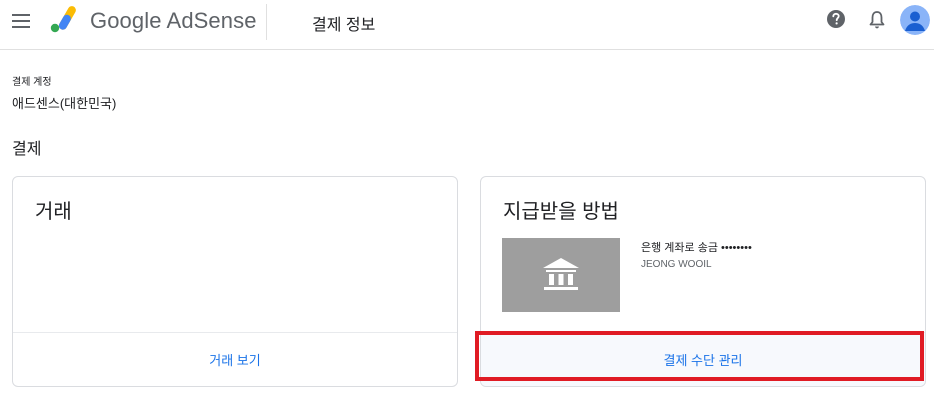 Image resolution: width=934 pixels, height=400 pixels. I want to click on transactions-heading: 거래, so click(53, 212).